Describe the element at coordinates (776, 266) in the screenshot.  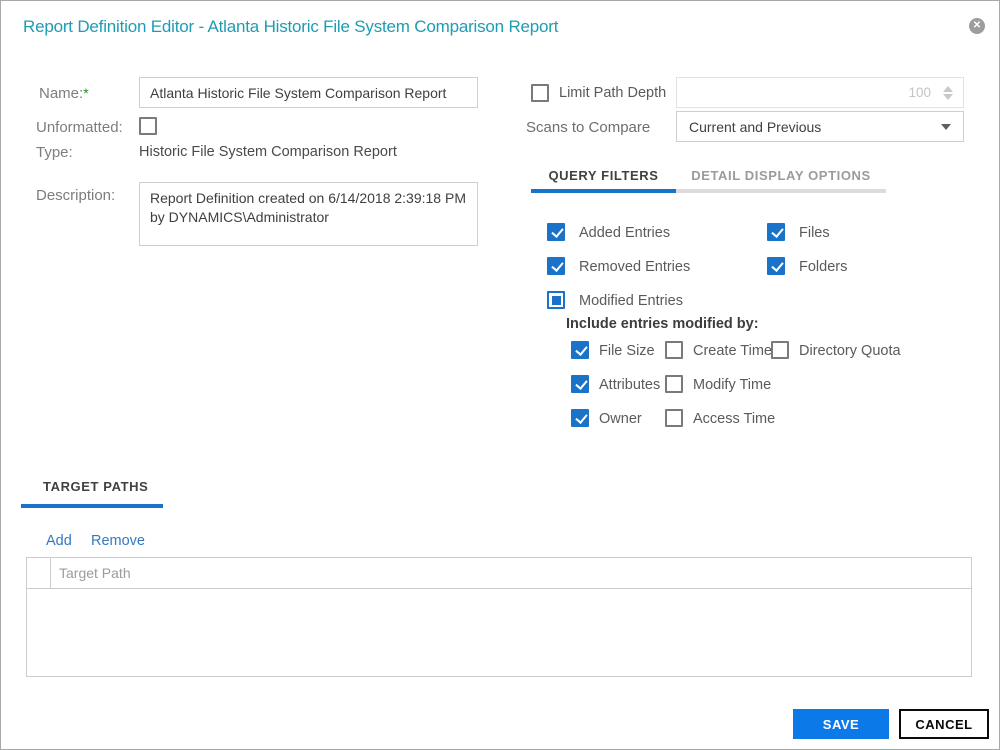
I see `folders-checkbox` at that location.